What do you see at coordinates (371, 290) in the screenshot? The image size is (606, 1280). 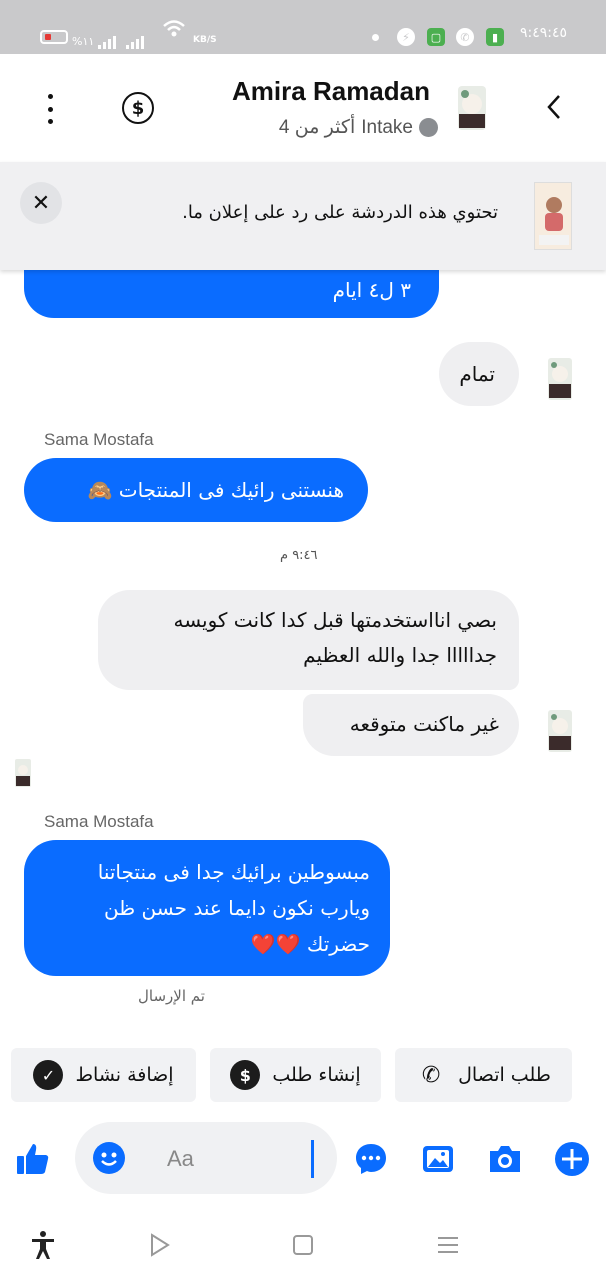 I see `message-text: ٣ ل٤ ايام` at bounding box center [371, 290].